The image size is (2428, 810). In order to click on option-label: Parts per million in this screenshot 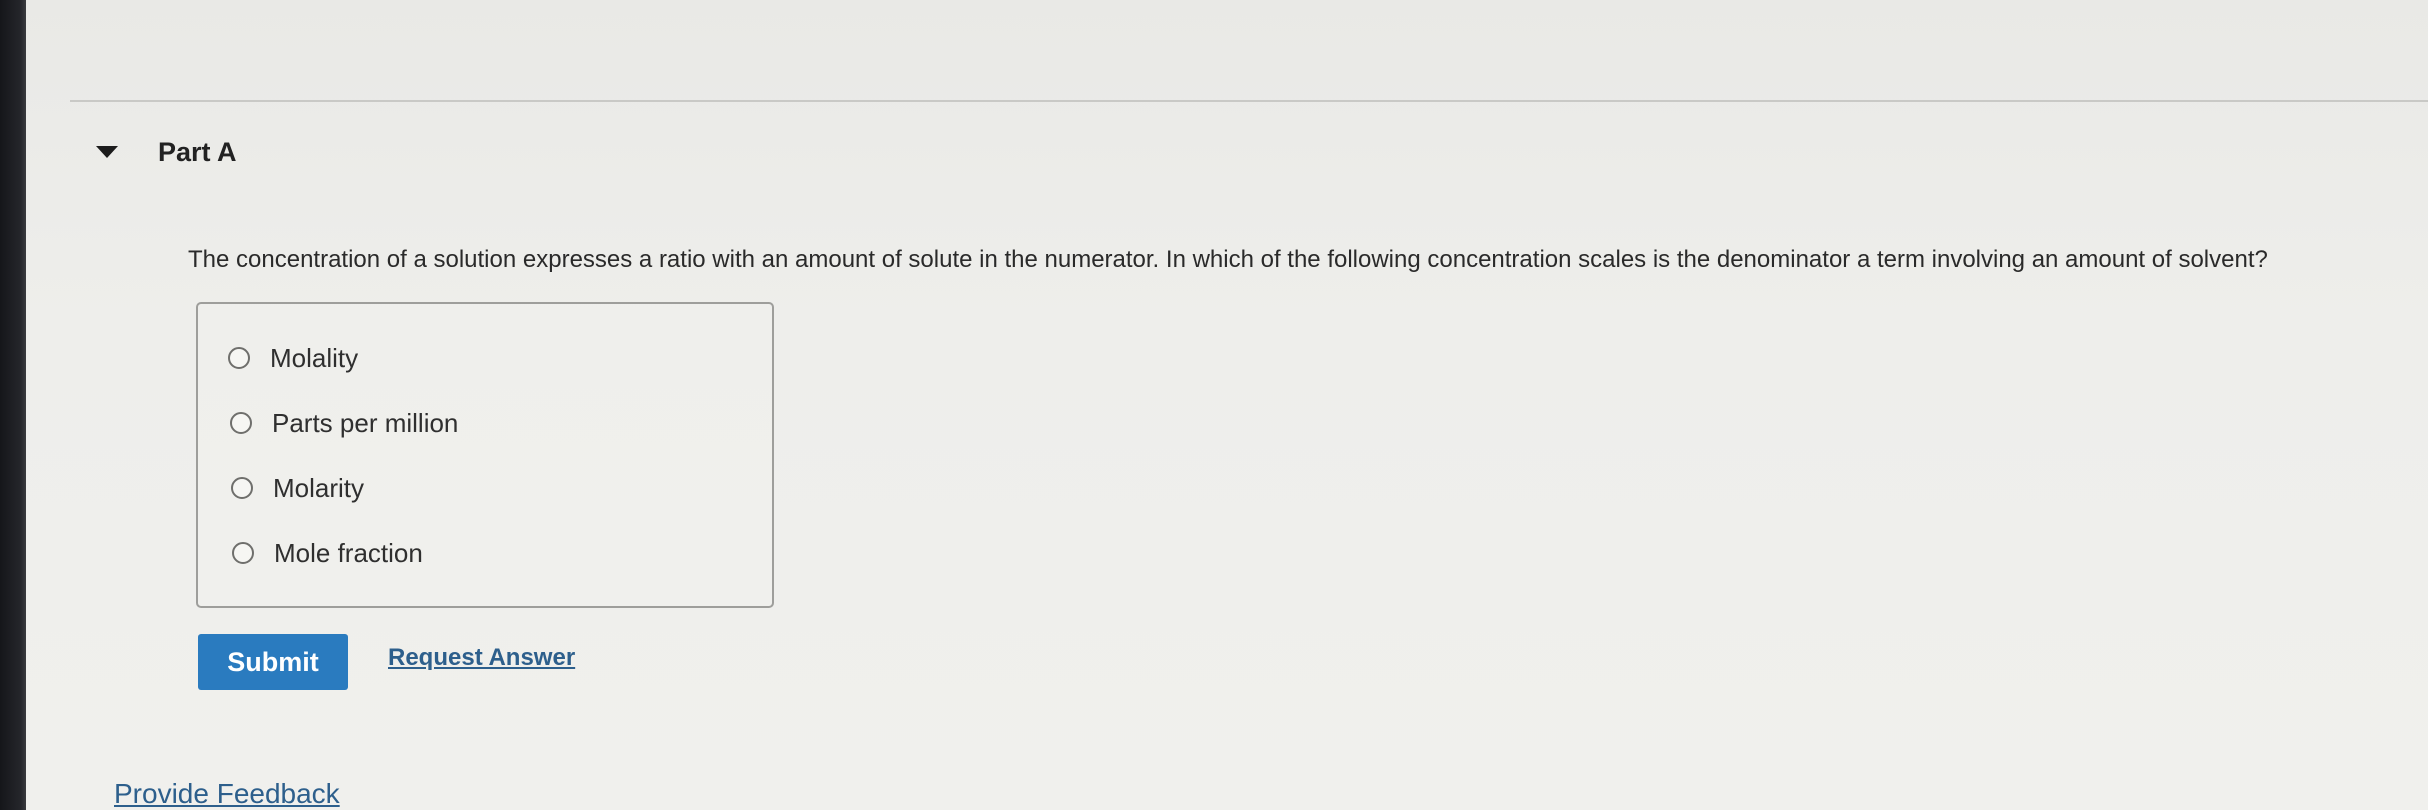, I will do `click(365, 422)`.